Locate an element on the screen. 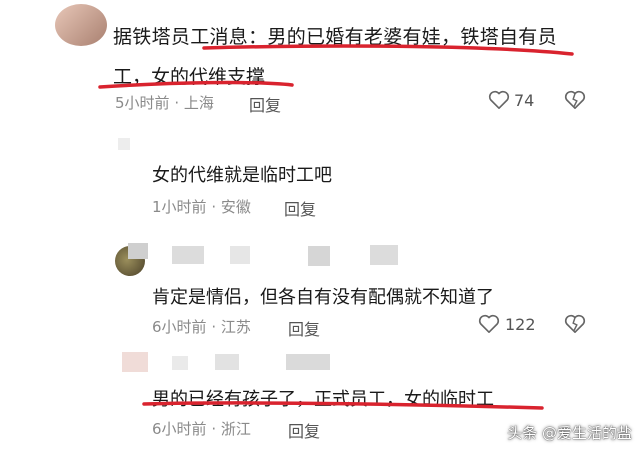 Image resolution: width=640 pixels, height=451 pixels. comment-time: 1小时前 is located at coordinates (179, 207).